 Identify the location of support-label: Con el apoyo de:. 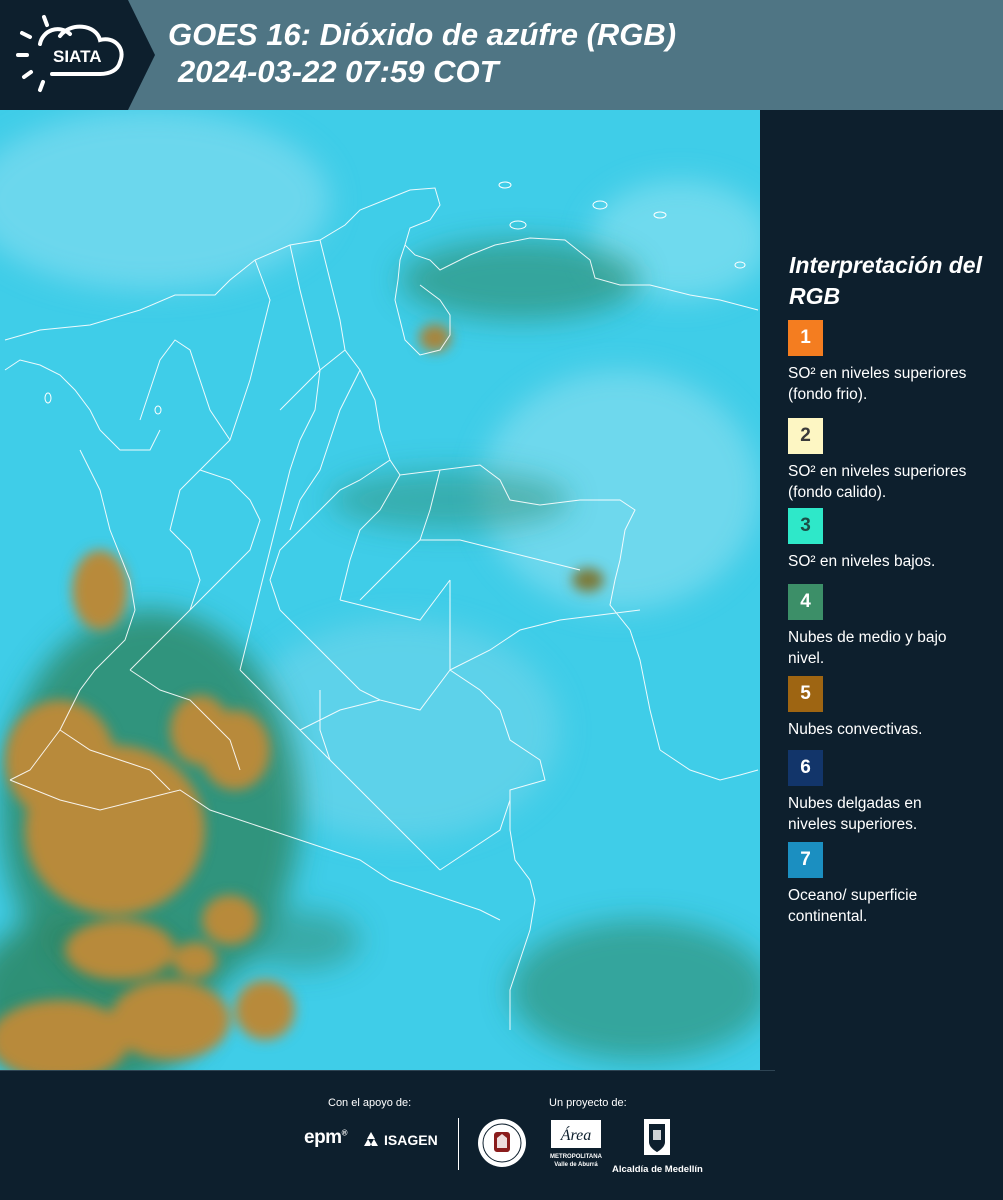
(370, 1103).